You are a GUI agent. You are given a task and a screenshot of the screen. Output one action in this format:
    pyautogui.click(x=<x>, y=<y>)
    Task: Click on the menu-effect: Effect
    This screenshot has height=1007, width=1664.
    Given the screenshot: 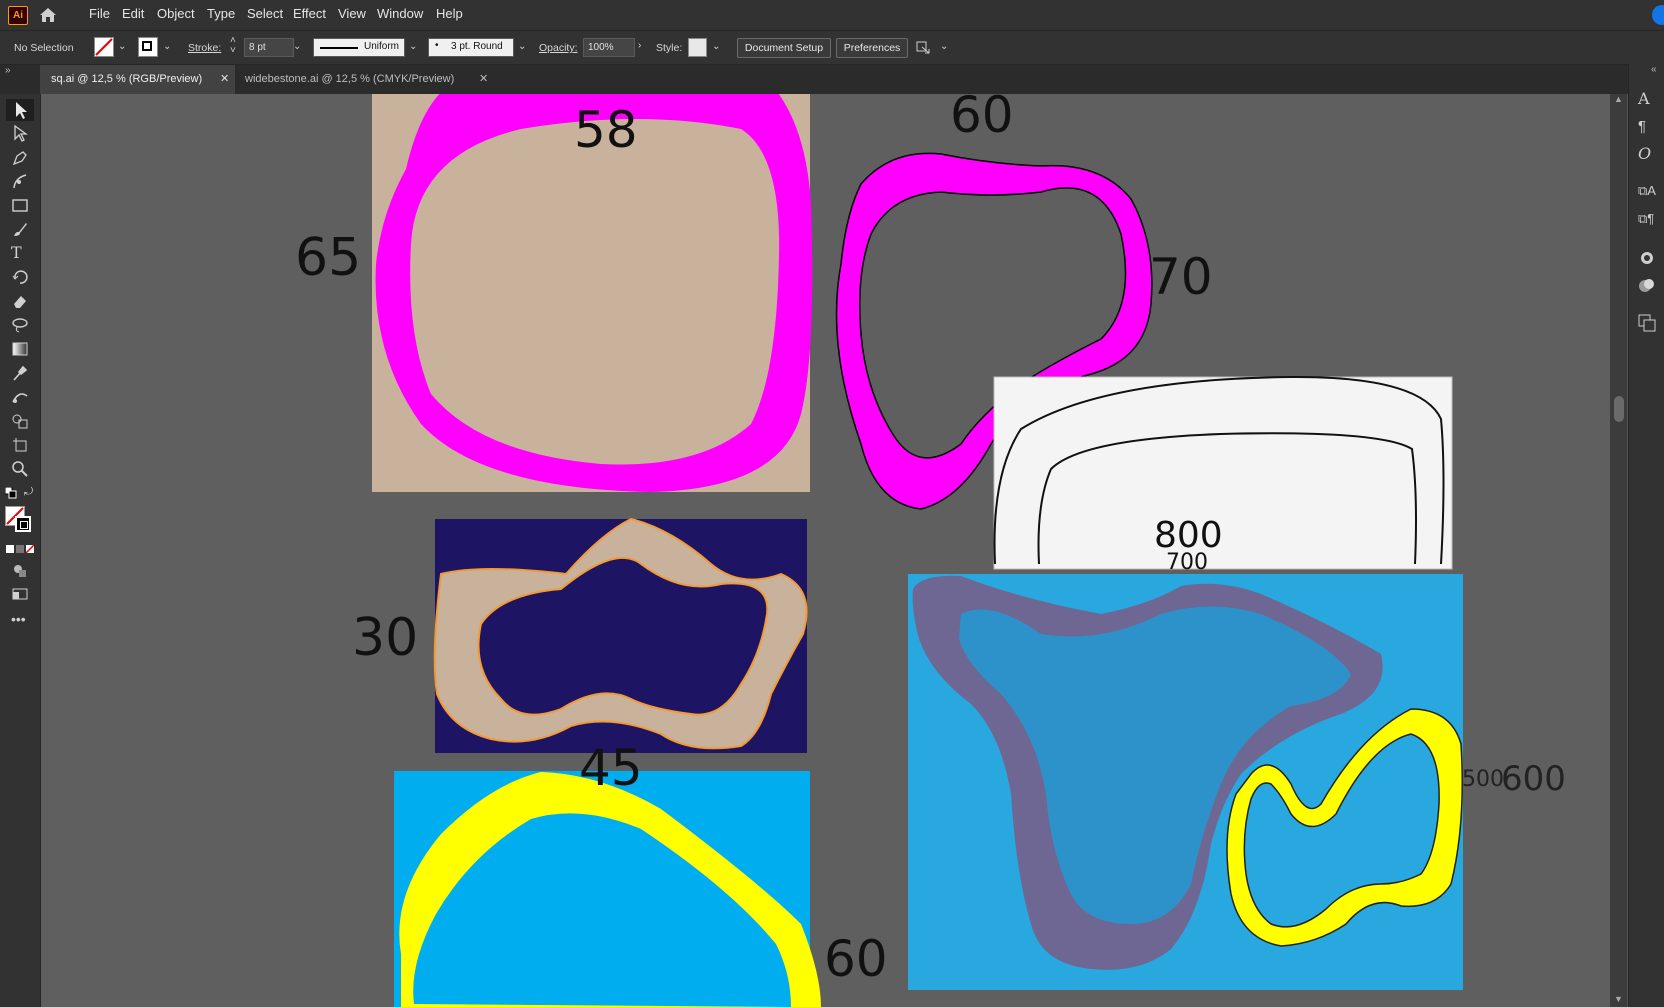 What is the action you would take?
    pyautogui.click(x=309, y=13)
    